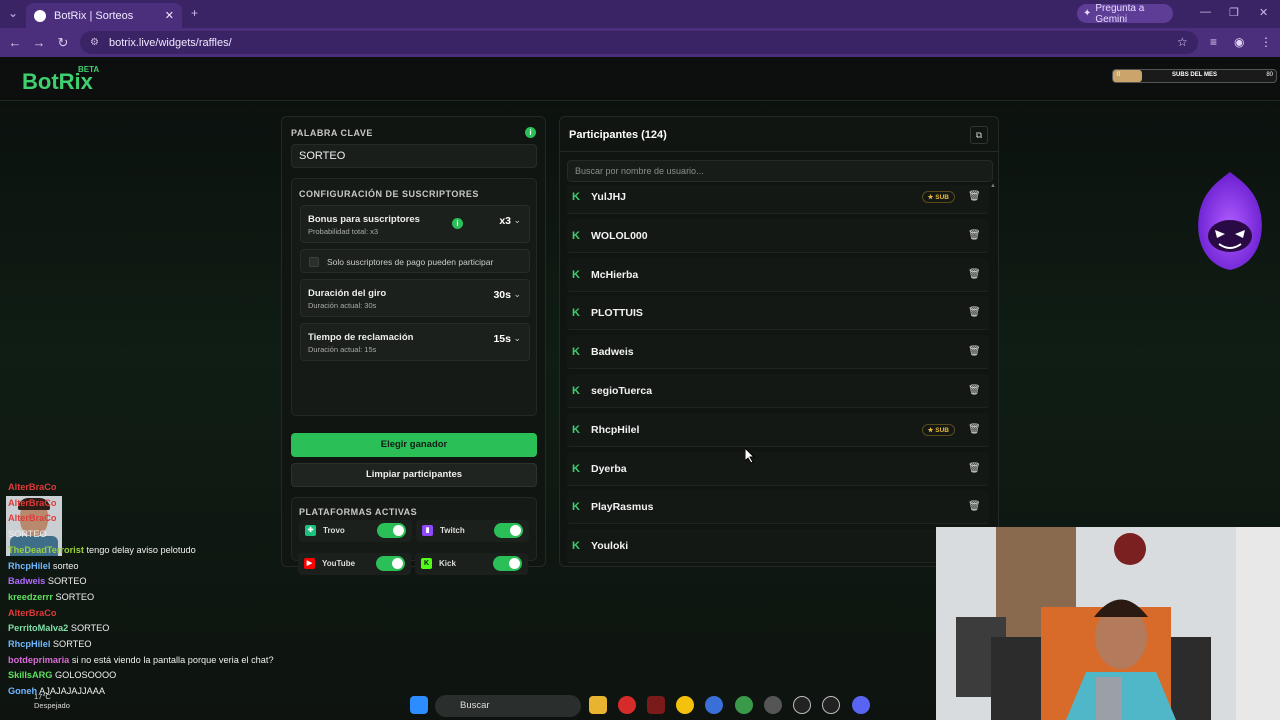 The image size is (1280, 720). What do you see at coordinates (94, 42) in the screenshot?
I see `site-info-icon: ⚙` at bounding box center [94, 42].